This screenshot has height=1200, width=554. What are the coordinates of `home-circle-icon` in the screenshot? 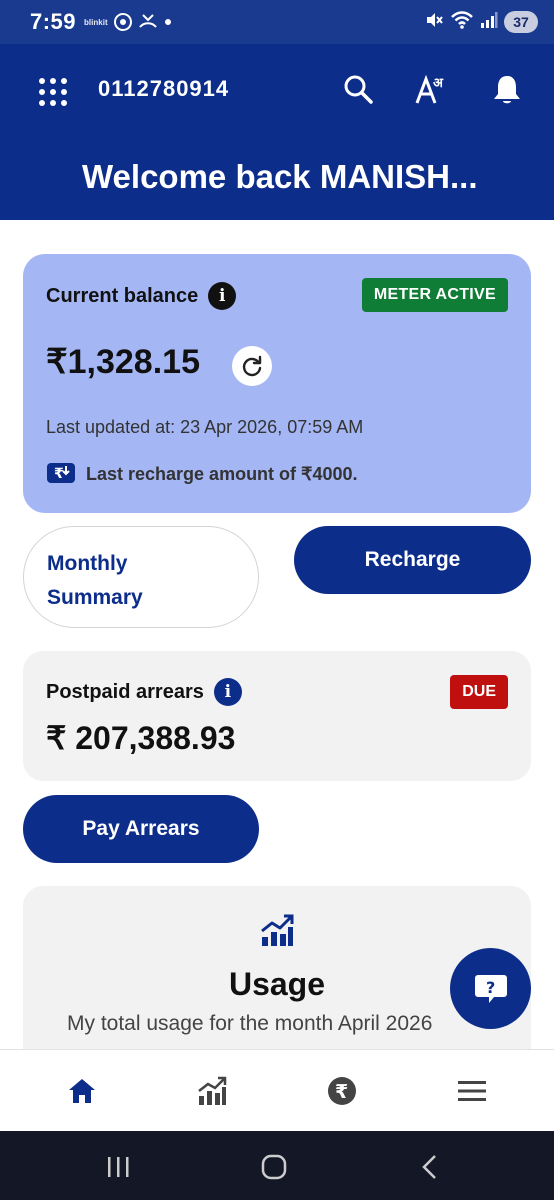 It's located at (274, 1167).